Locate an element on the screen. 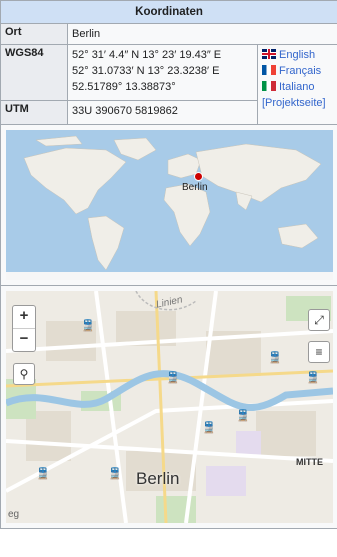 The height and width of the screenshot is (557, 337). table-title: Koordinaten is located at coordinates (169, 12).